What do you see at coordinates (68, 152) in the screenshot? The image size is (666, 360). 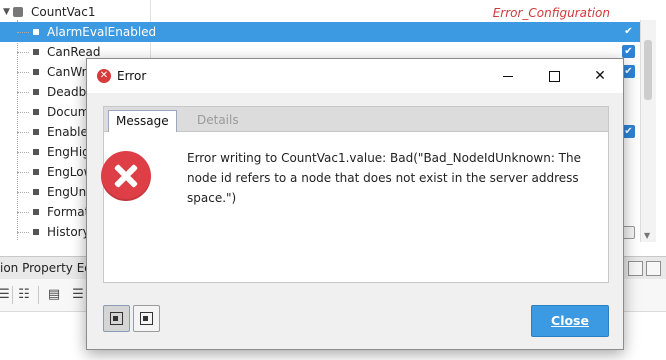 I see `tree-row-label: EngHig` at bounding box center [68, 152].